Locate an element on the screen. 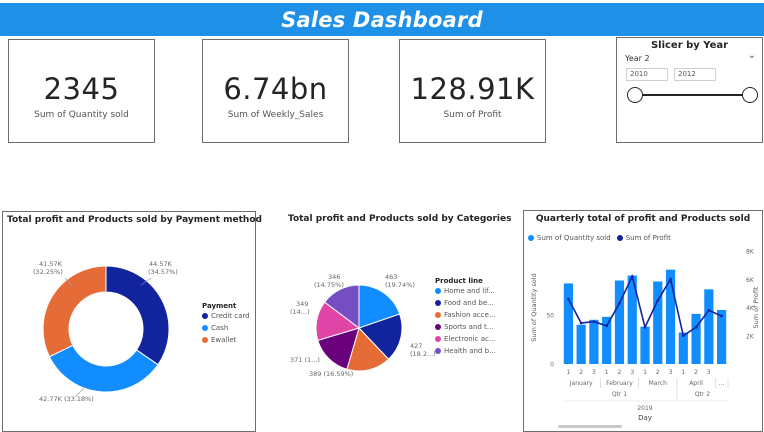  x-group-quarter: Qtr 1 is located at coordinates (619, 394).